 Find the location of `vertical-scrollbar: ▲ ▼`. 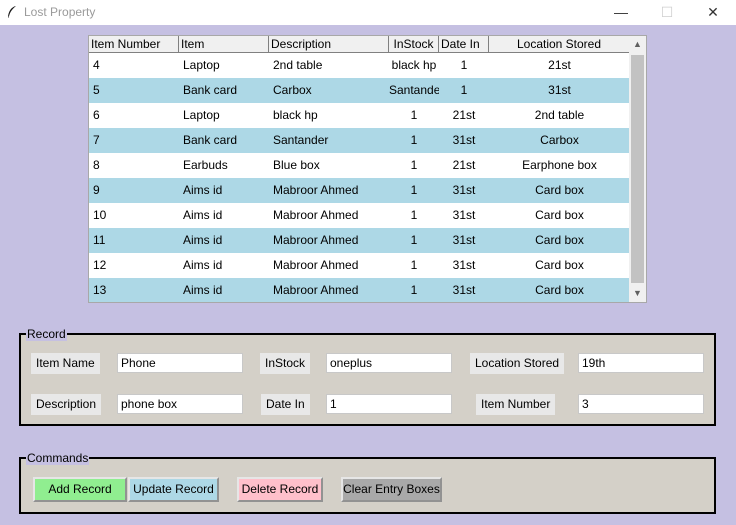

vertical-scrollbar: ▲ ▼ is located at coordinates (637, 169).